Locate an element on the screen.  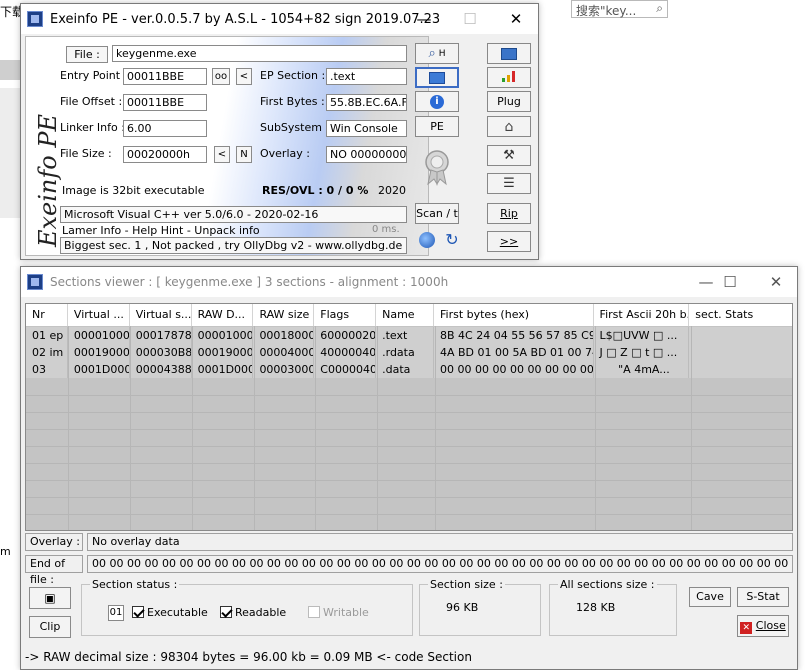
cell: 00 00 00 00 00 00 00 00 00 is located at coordinates (514, 369).